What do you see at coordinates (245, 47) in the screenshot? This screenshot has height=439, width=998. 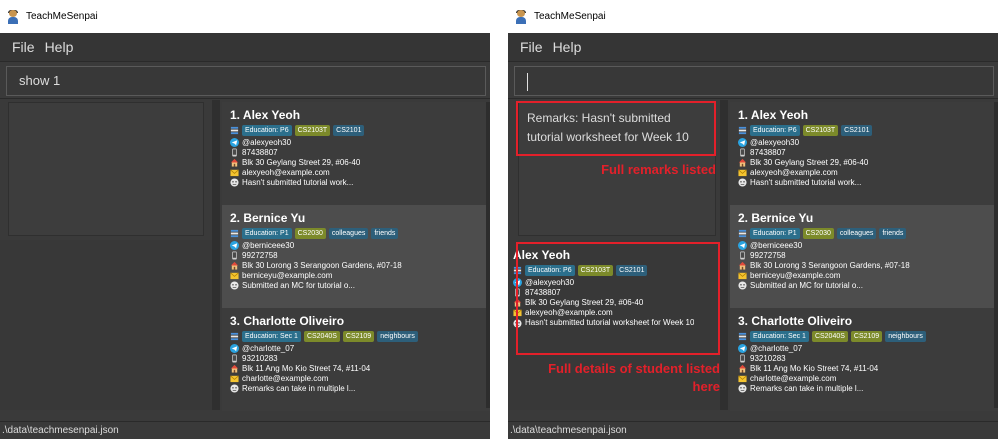 I see `menu-bar: File Help` at bounding box center [245, 47].